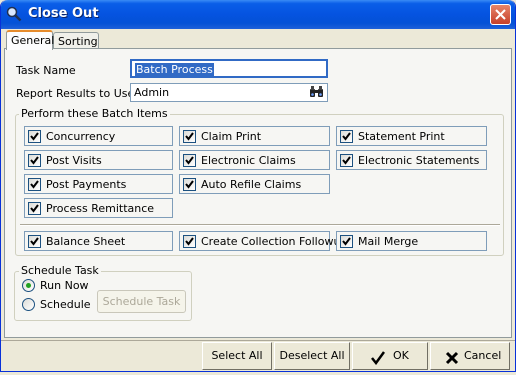  I want to click on checkbox-auto-refile-claims: Auto Refile Claims, so click(254, 184).